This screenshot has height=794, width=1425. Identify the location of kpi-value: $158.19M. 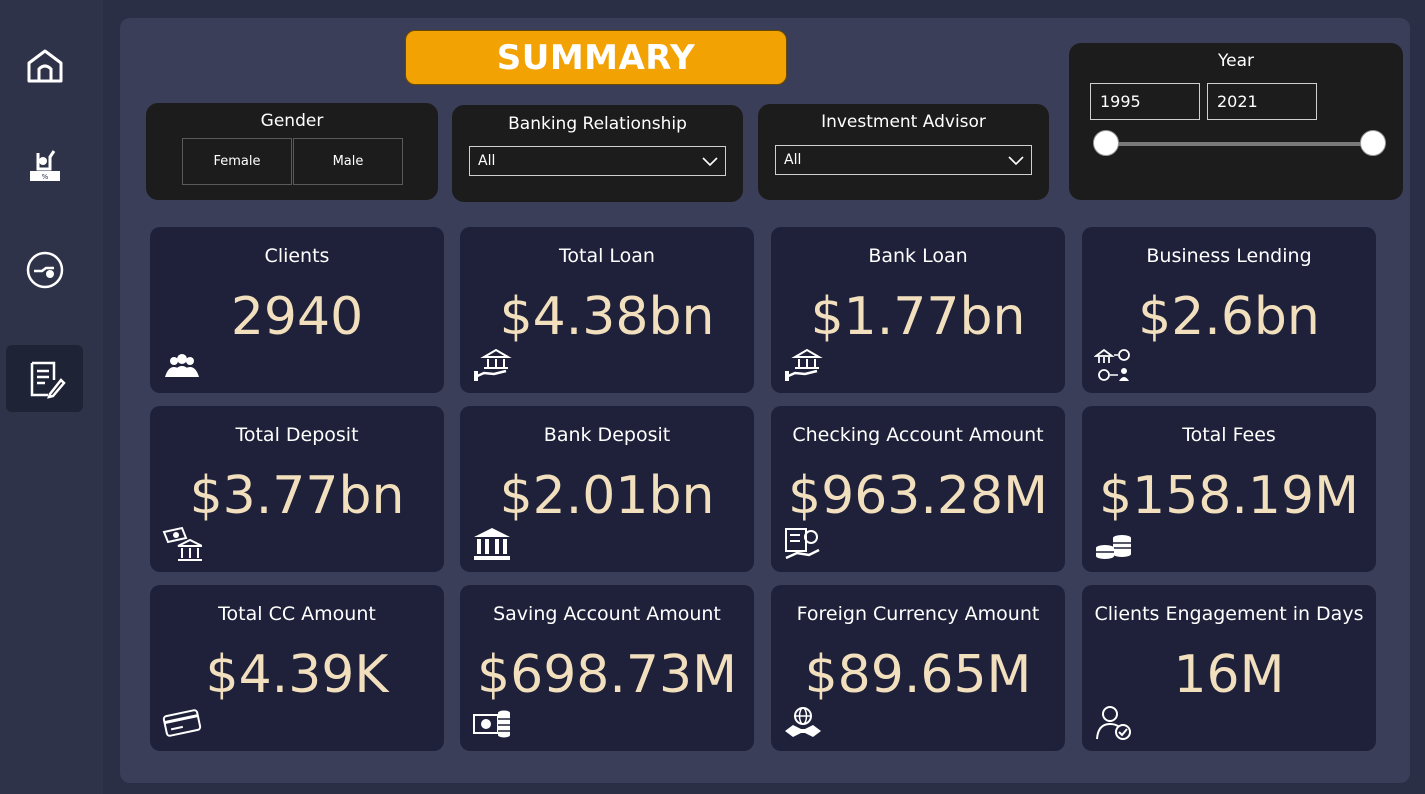
(1229, 496).